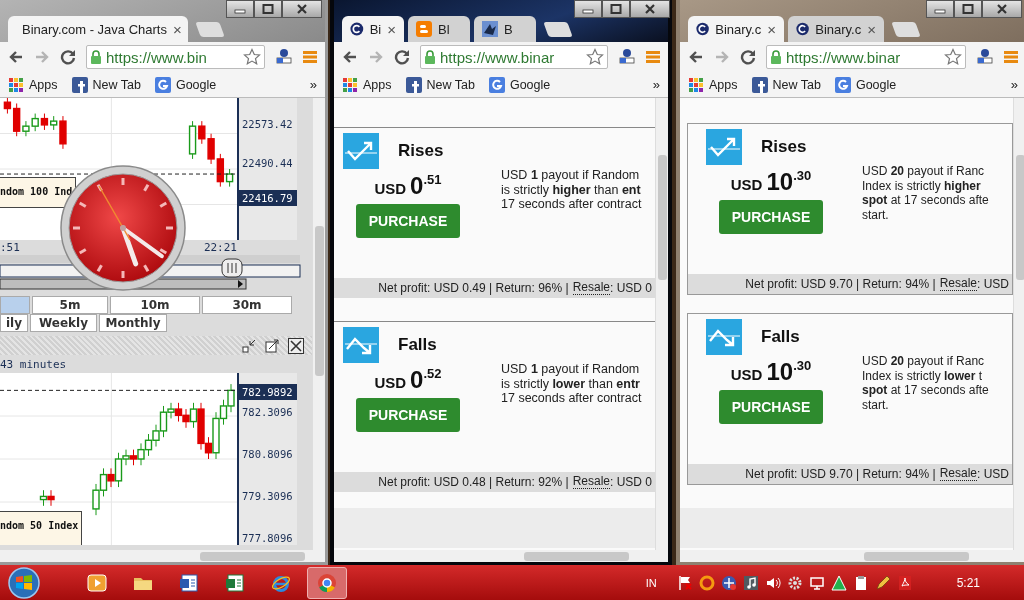 The image size is (1024, 600). Describe the element at coordinates (357, 29) in the screenshot. I see `circle-logo-icon` at that location.